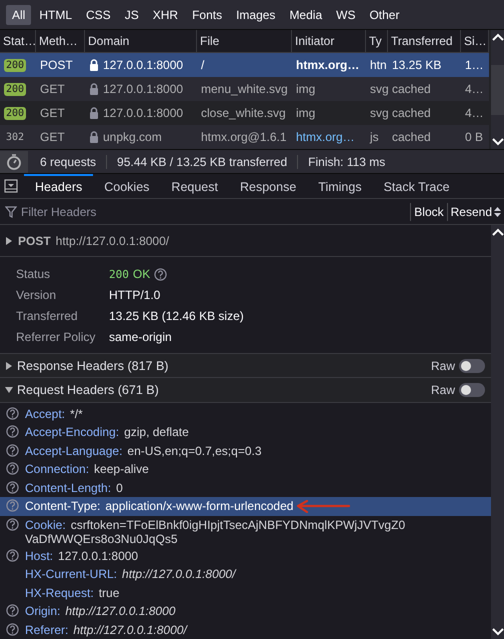 This screenshot has width=504, height=639. Describe the element at coordinates (113, 241) in the screenshot. I see `request-url: http://127.0.0.1:8000/` at that location.